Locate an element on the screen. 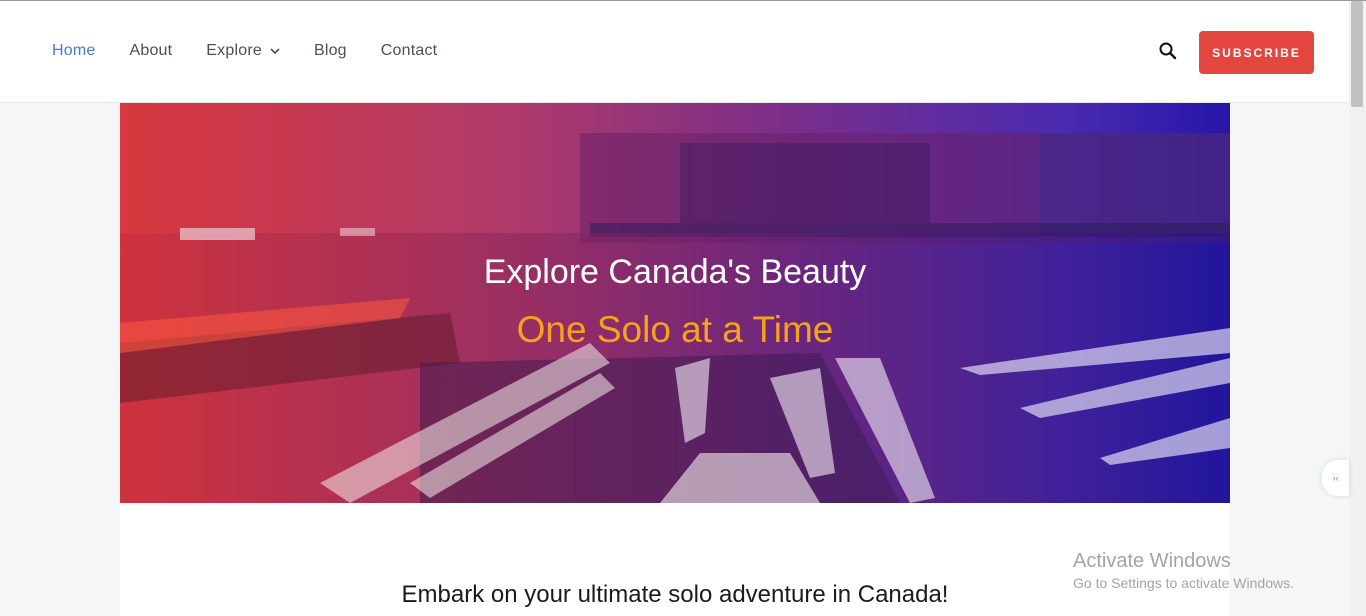  nav-item-label: Contact is located at coordinates (409, 50).